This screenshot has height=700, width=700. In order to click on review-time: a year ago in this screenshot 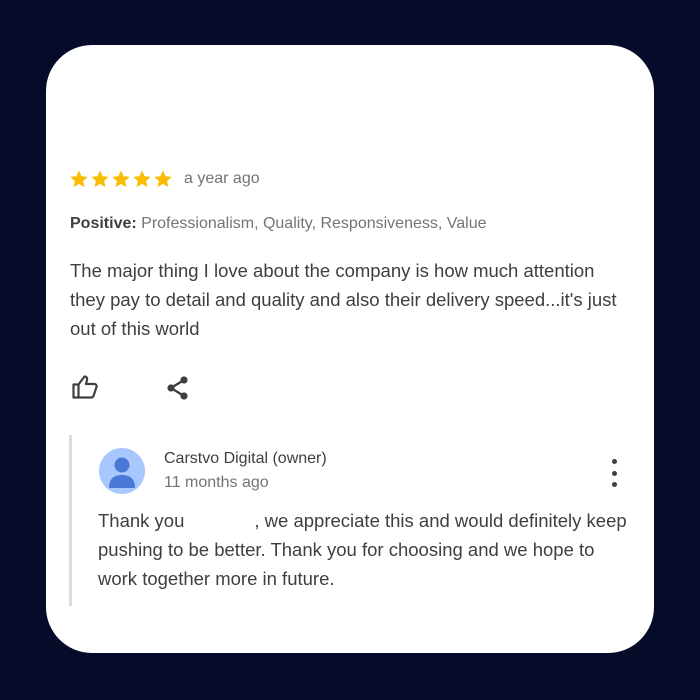, I will do `click(222, 178)`.